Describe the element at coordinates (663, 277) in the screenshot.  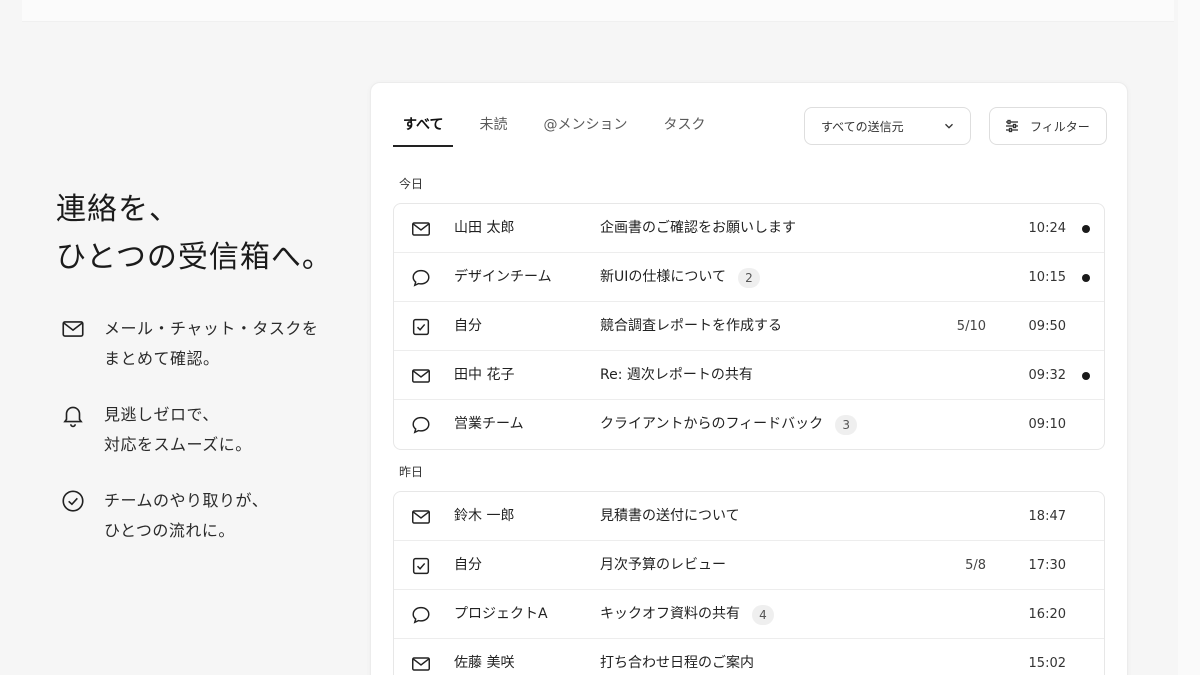
I see `row-subject-text: 新UIの仕様について` at that location.